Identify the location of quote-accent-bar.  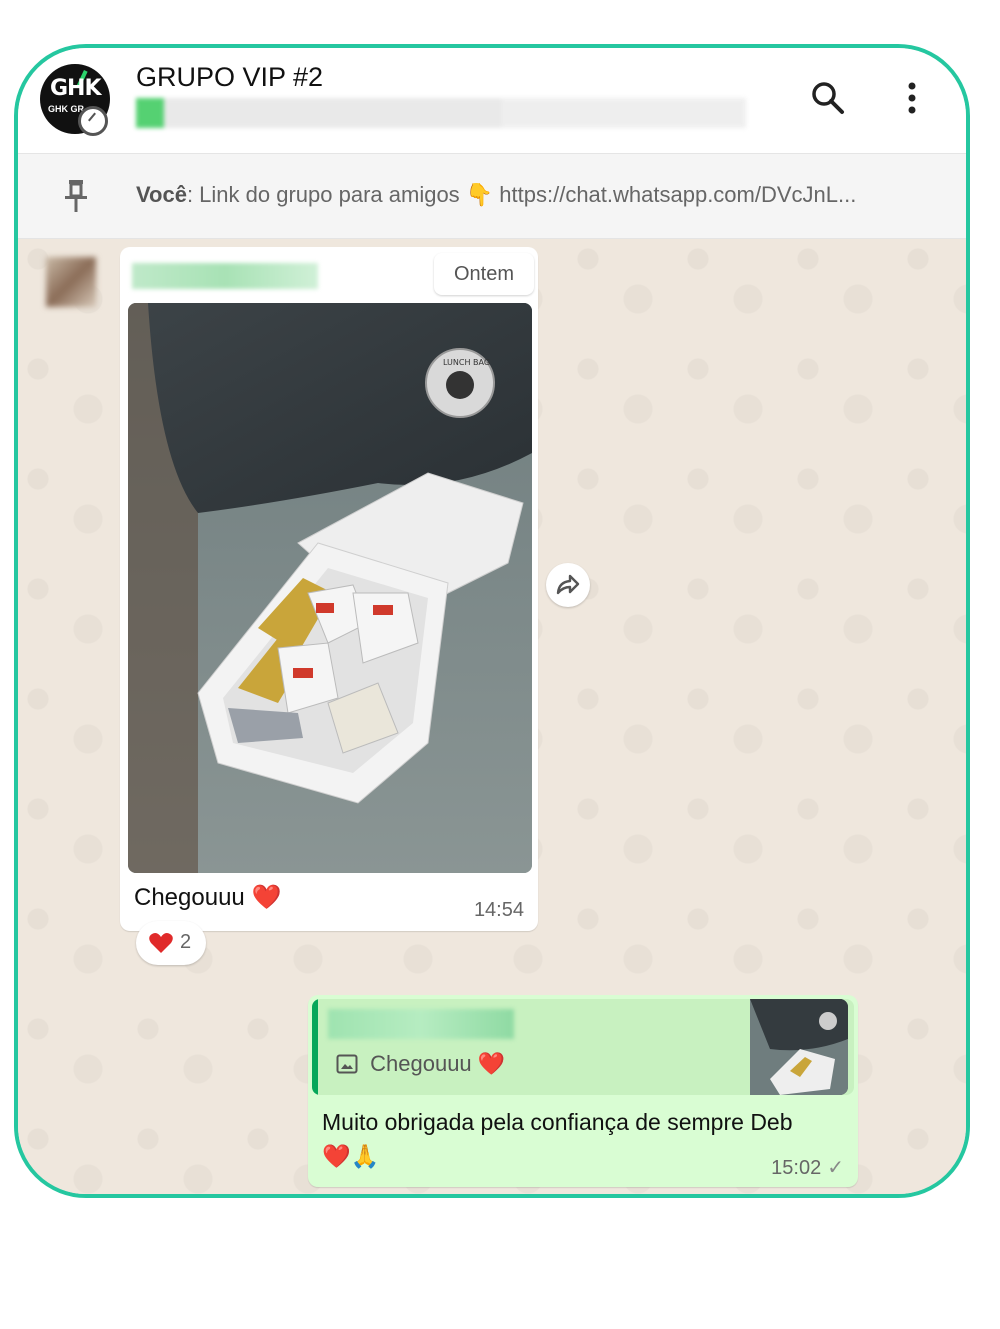
(315, 1047).